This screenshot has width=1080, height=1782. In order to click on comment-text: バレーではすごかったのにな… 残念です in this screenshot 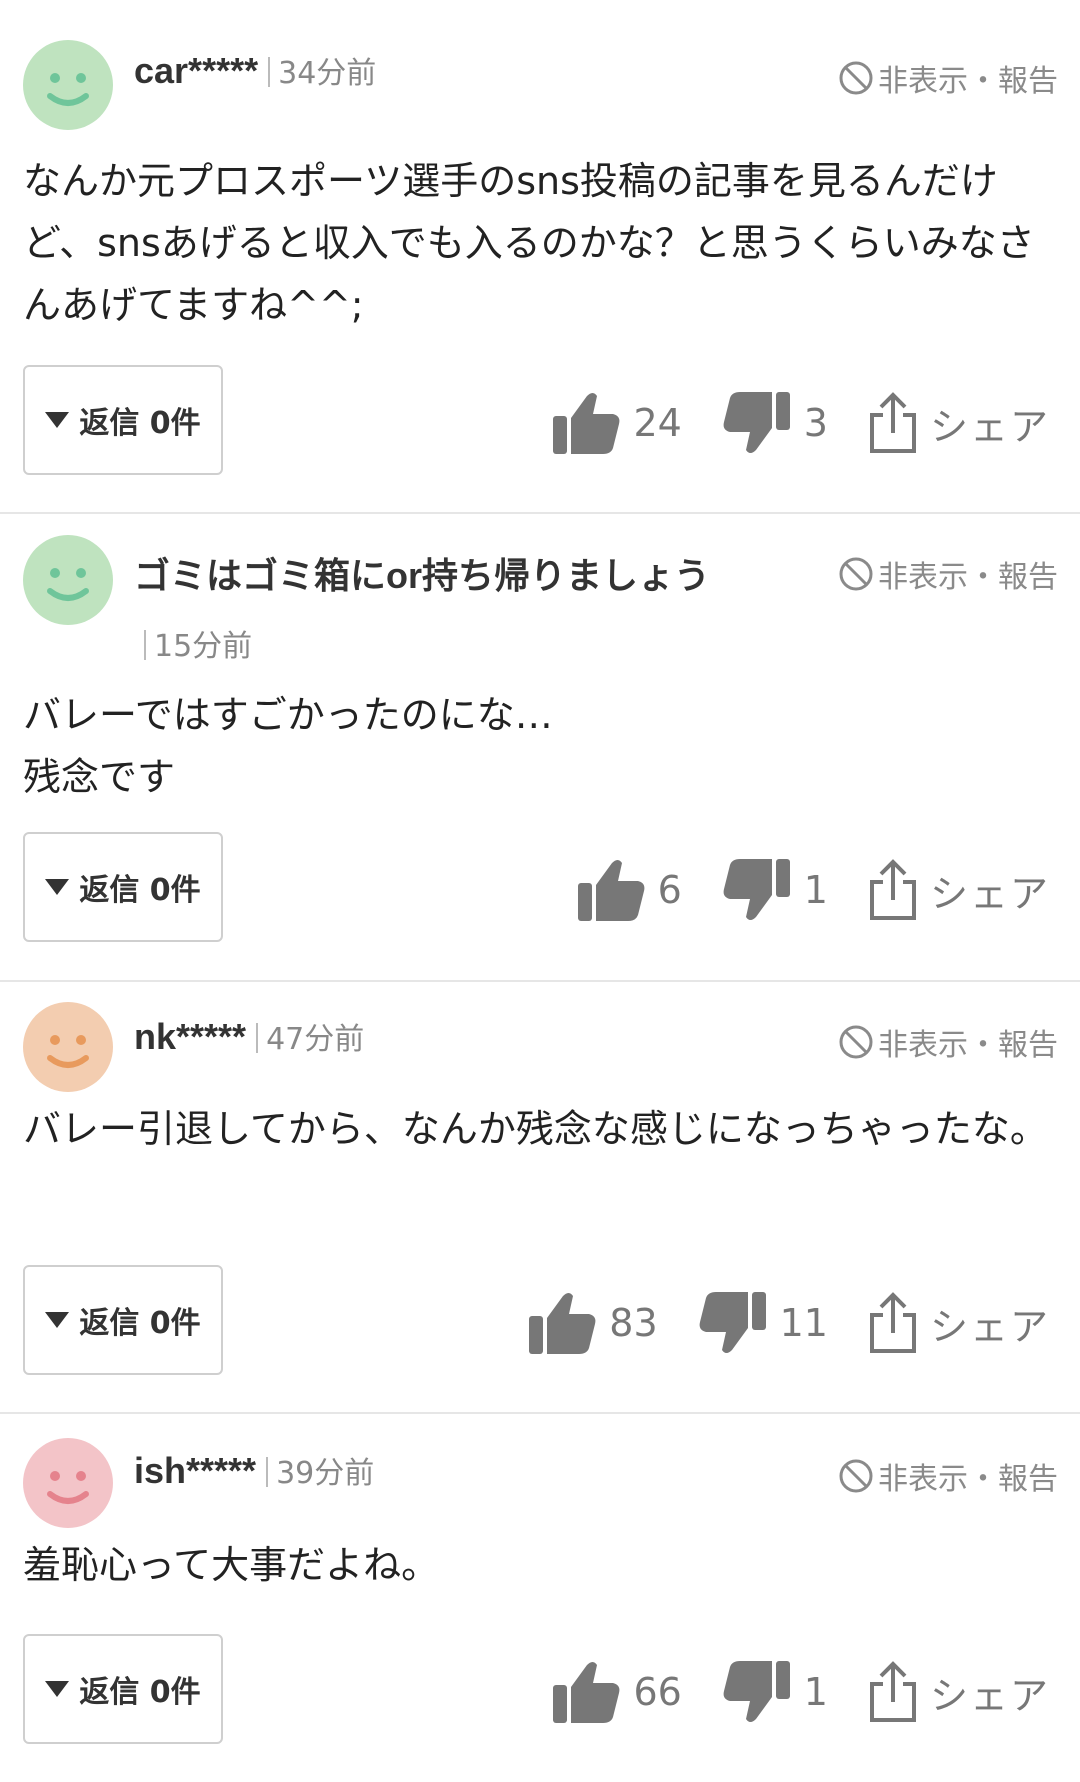, I will do `click(288, 746)`.